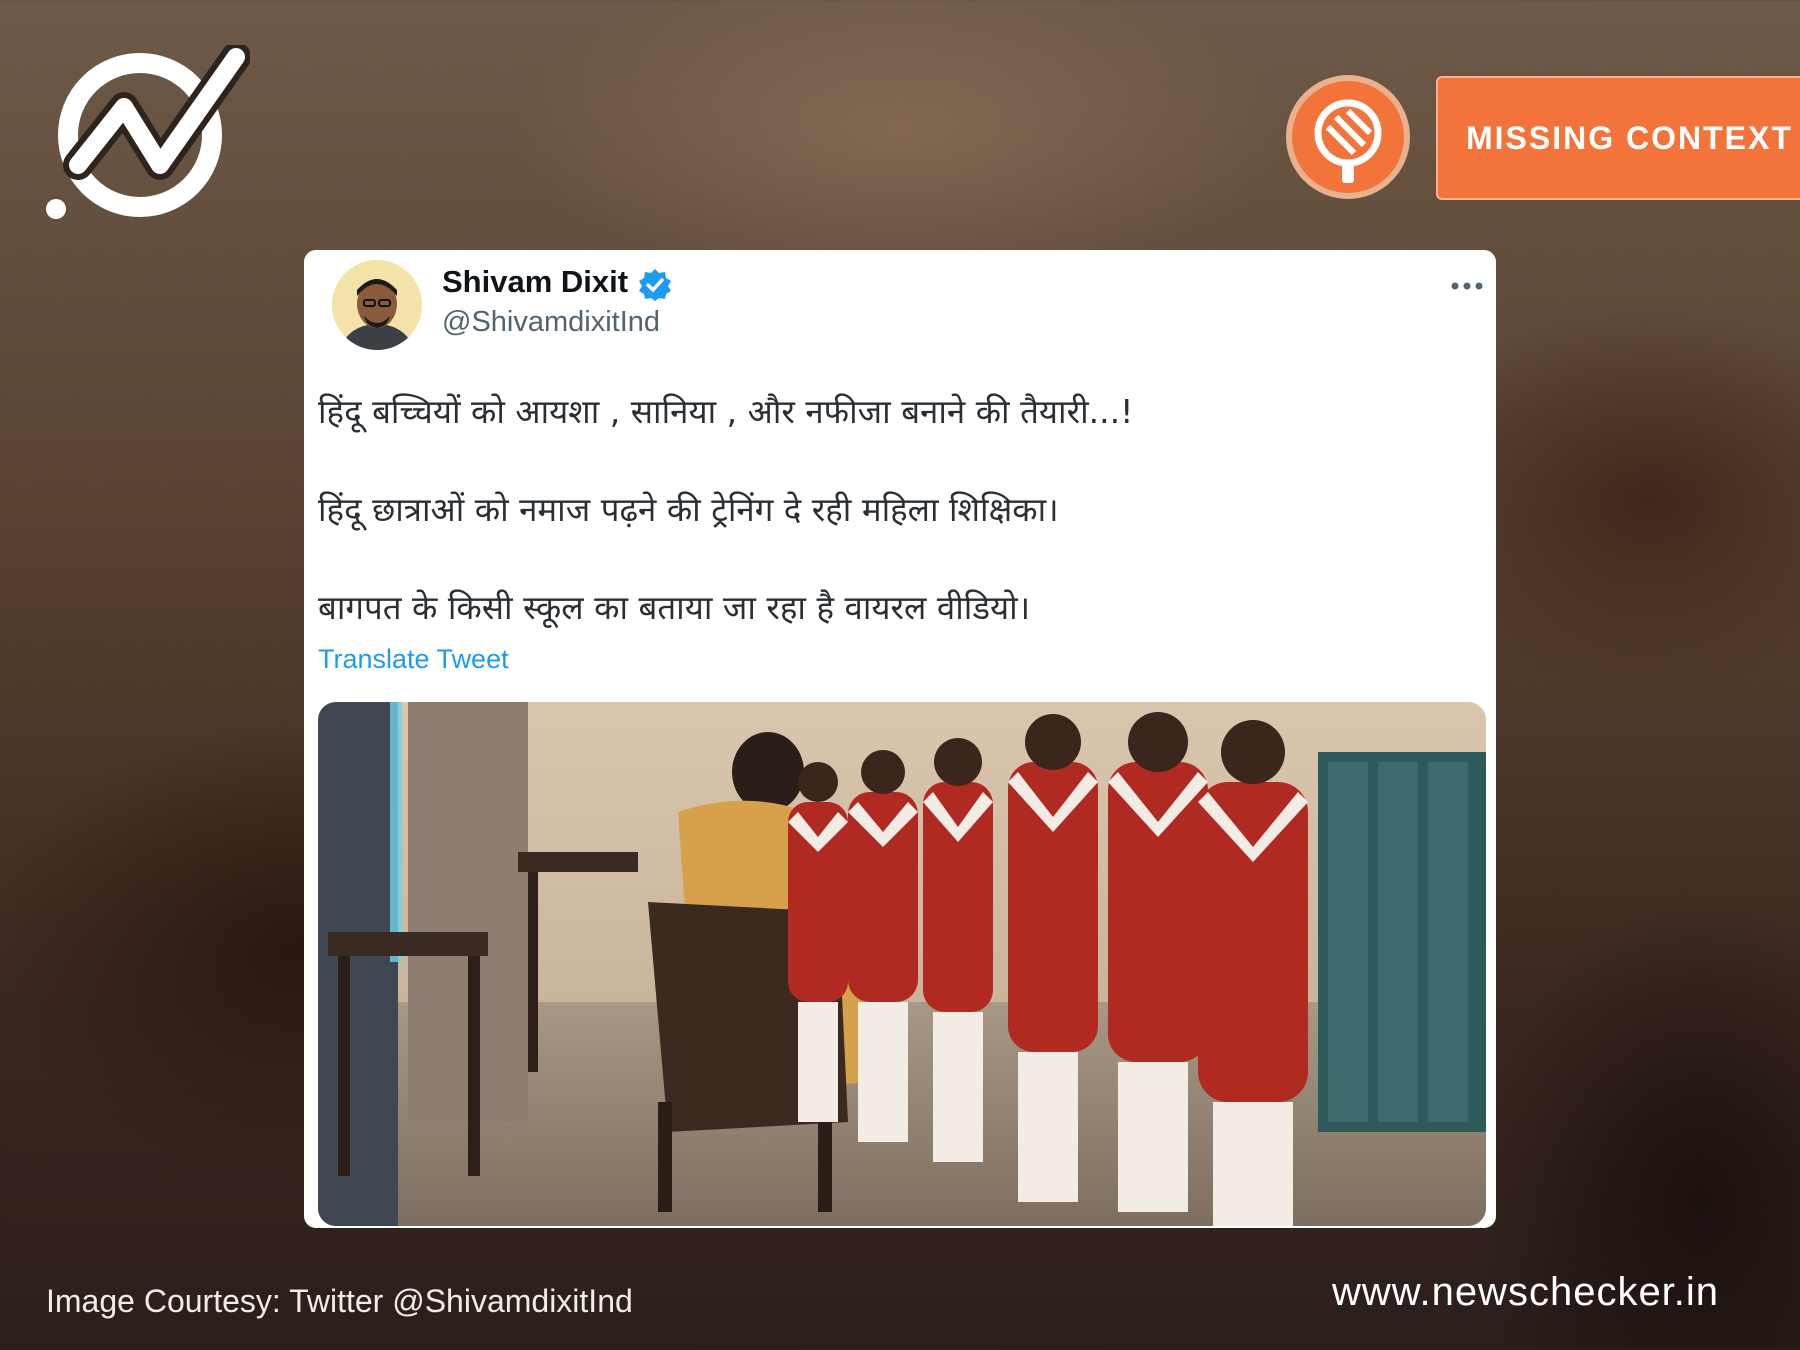 The height and width of the screenshot is (1350, 1800). I want to click on translate-tweet-link: Translate Tweet, so click(413, 659).